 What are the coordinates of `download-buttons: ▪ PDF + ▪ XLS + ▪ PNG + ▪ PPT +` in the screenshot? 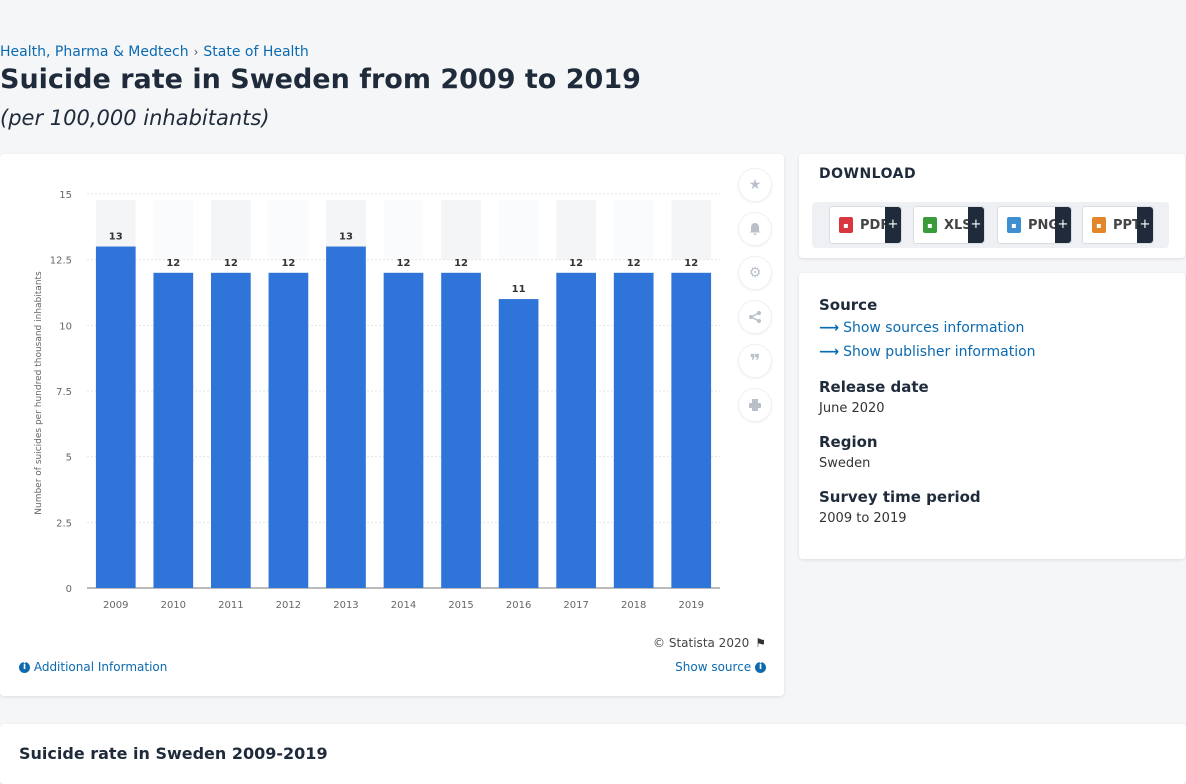 It's located at (990, 225).